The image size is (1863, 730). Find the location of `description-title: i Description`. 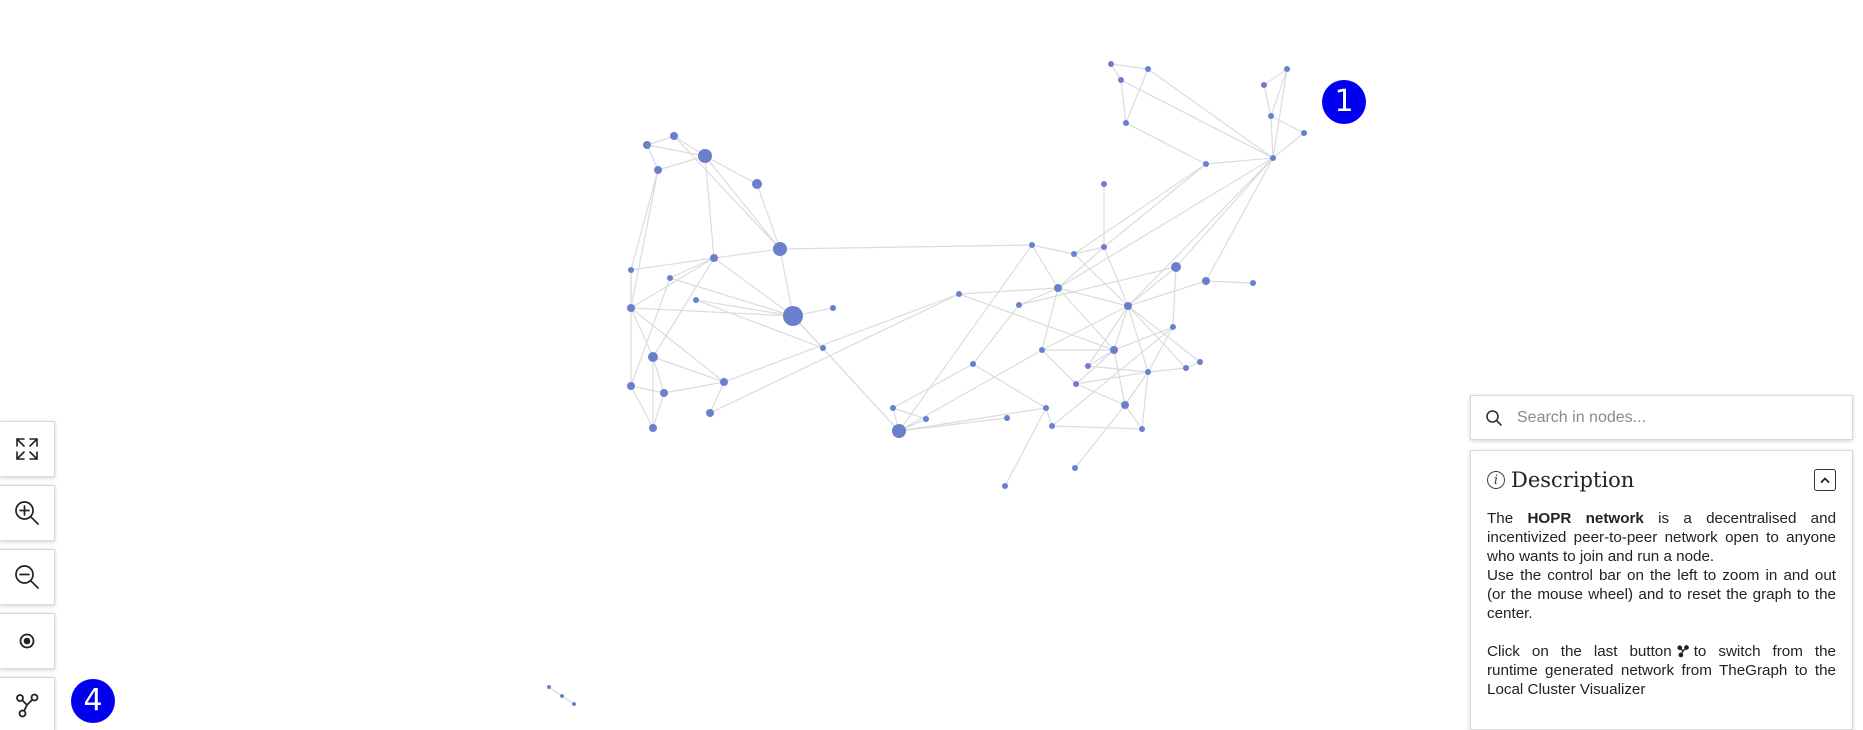

description-title: i Description is located at coordinates (1560, 480).